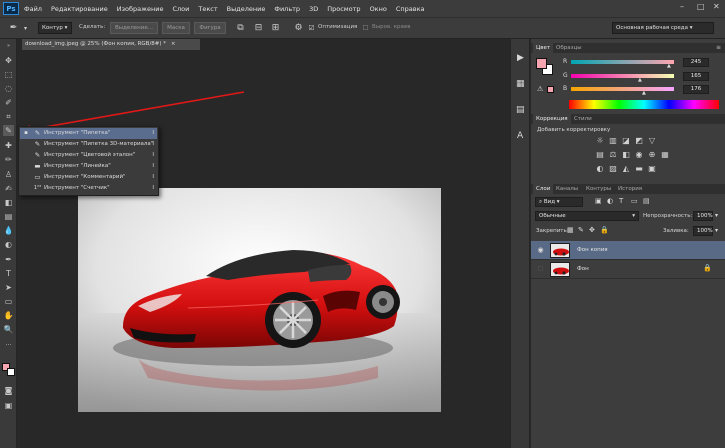 The image size is (725, 448). What do you see at coordinates (8, 174) in the screenshot?
I see `clone-stamp-tool-icon: ♙` at bounding box center [8, 174].